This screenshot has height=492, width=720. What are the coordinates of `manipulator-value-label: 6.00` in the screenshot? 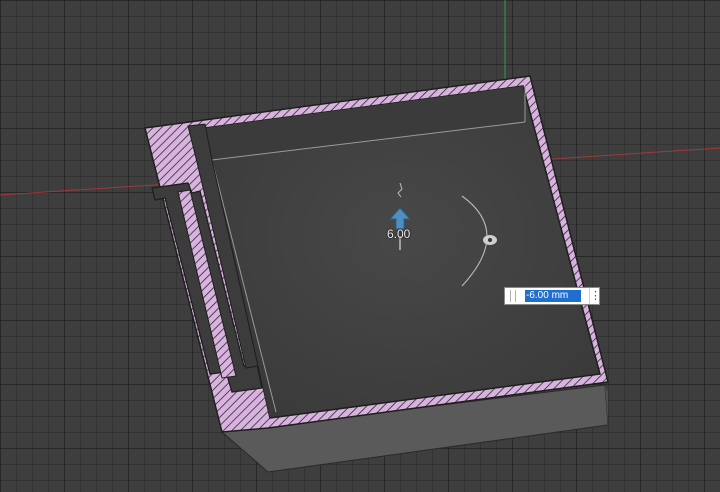 It's located at (399, 234).